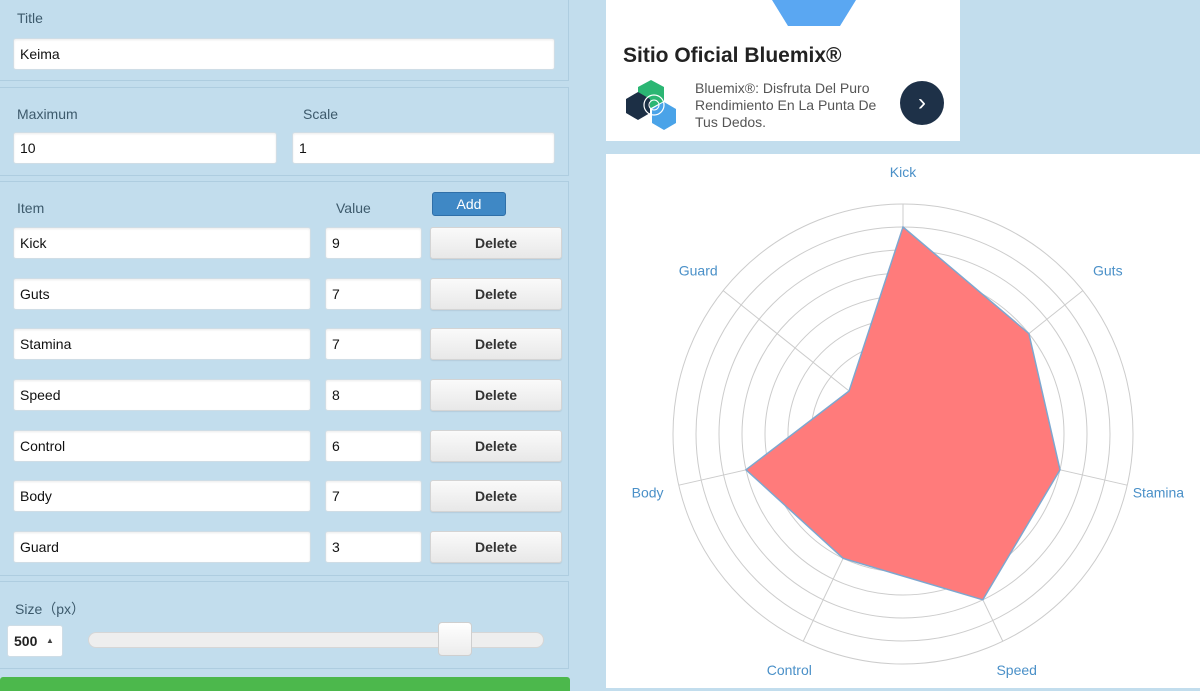 The height and width of the screenshot is (691, 1200). Describe the element at coordinates (47, 114) in the screenshot. I see `maximum-label: Maximum` at that location.